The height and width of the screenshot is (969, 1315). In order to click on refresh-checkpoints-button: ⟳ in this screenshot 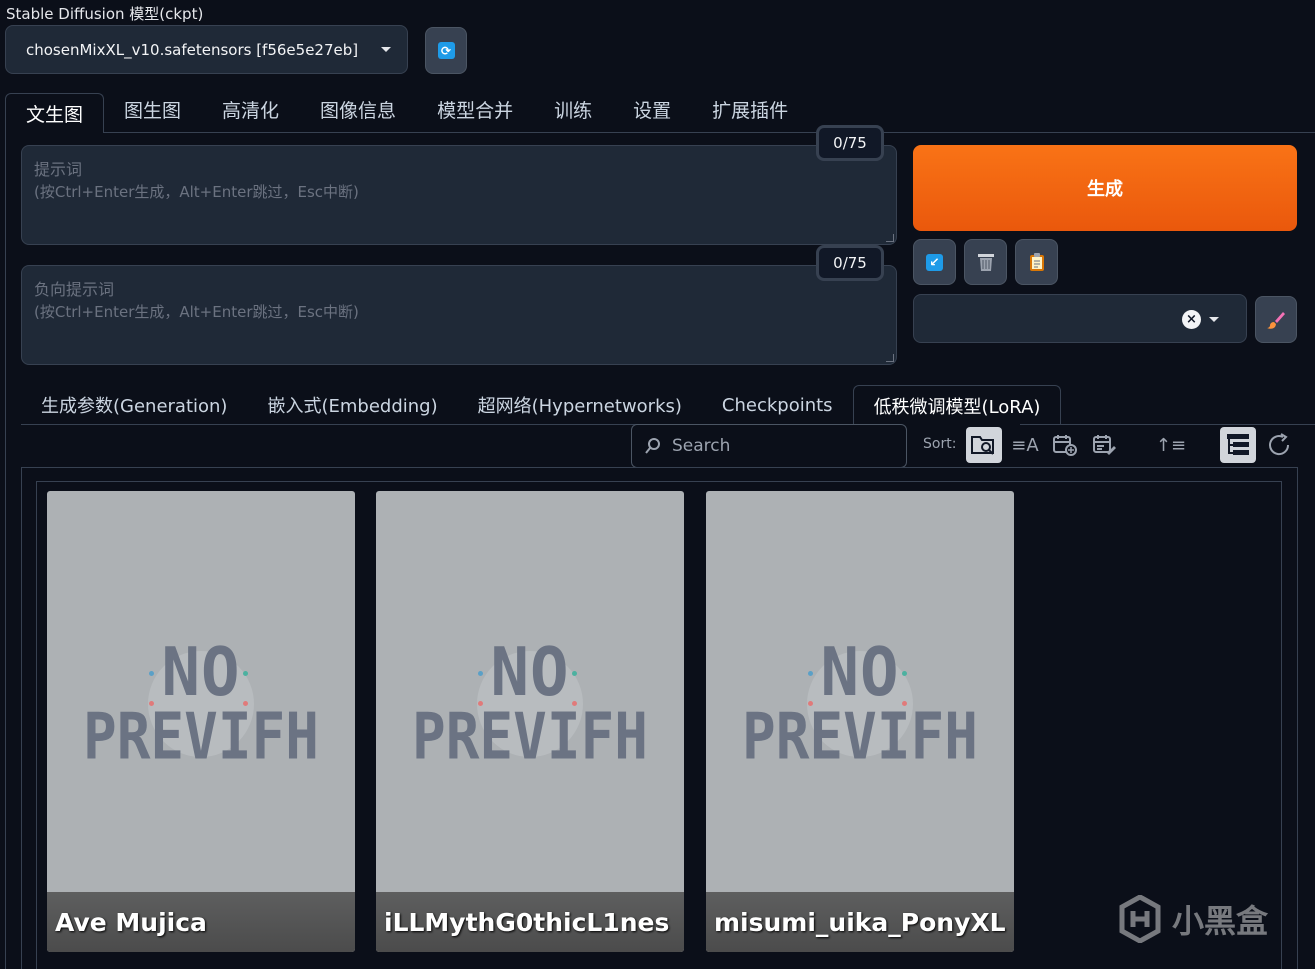, I will do `click(446, 50)`.